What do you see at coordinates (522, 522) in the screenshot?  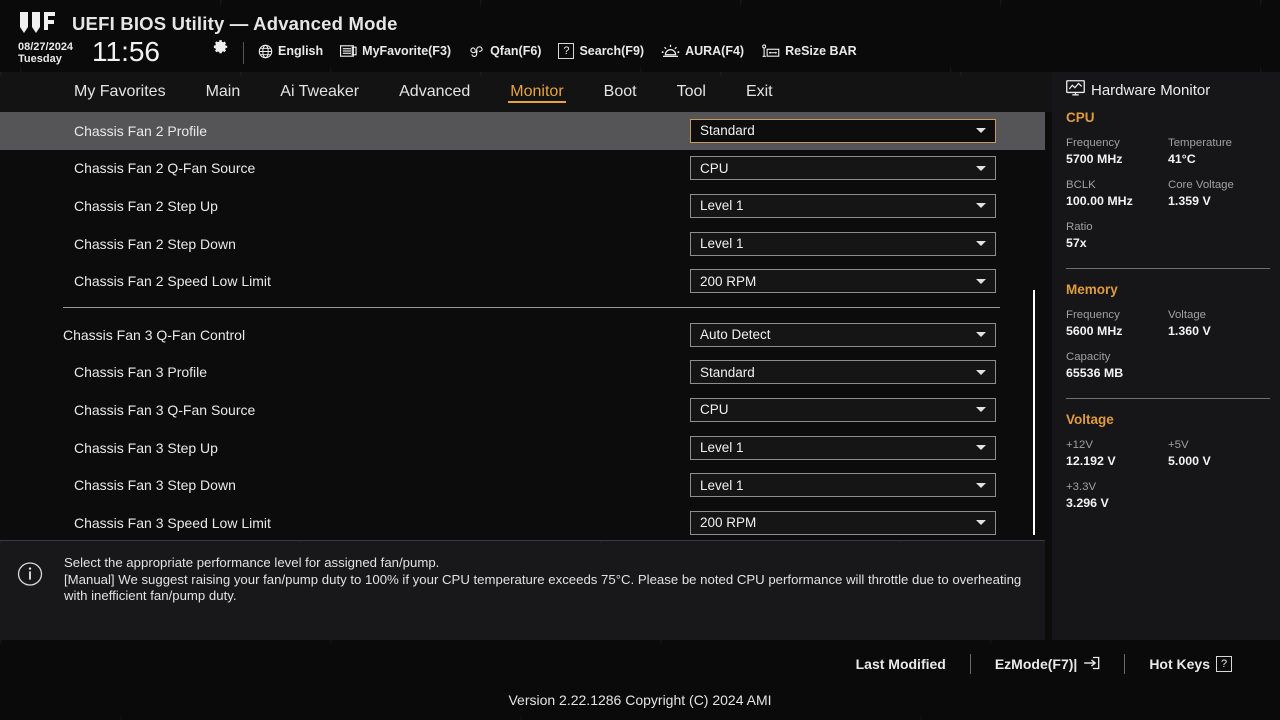 I see `setting-row-chassis-fan-3-speed-low-limit: Chassis Fan 3 Speed Low Limit 200 RPM` at bounding box center [522, 522].